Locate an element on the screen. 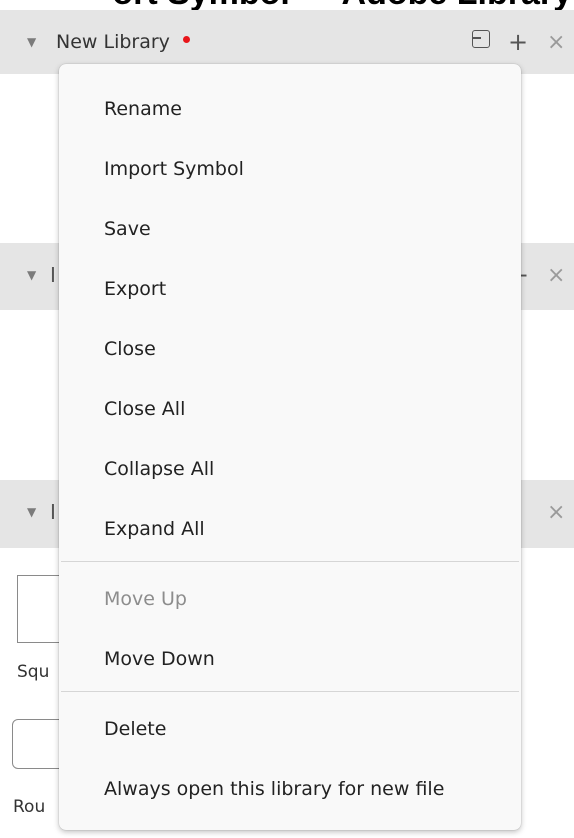 This screenshot has width=574, height=838. menu-item-expand-all: Expand All is located at coordinates (154, 529).